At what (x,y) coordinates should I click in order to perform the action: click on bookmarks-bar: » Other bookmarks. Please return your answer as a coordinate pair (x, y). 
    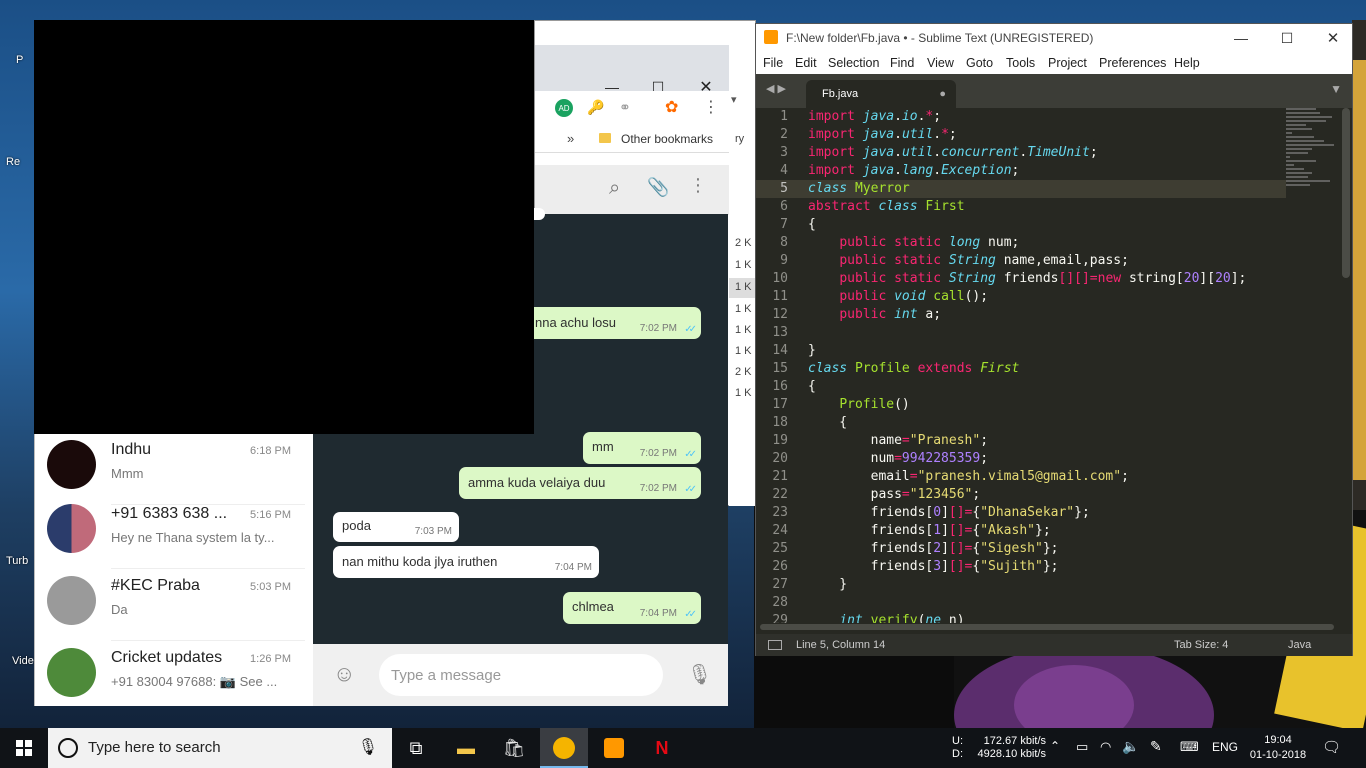
    Looking at the image, I should click on (632, 139).